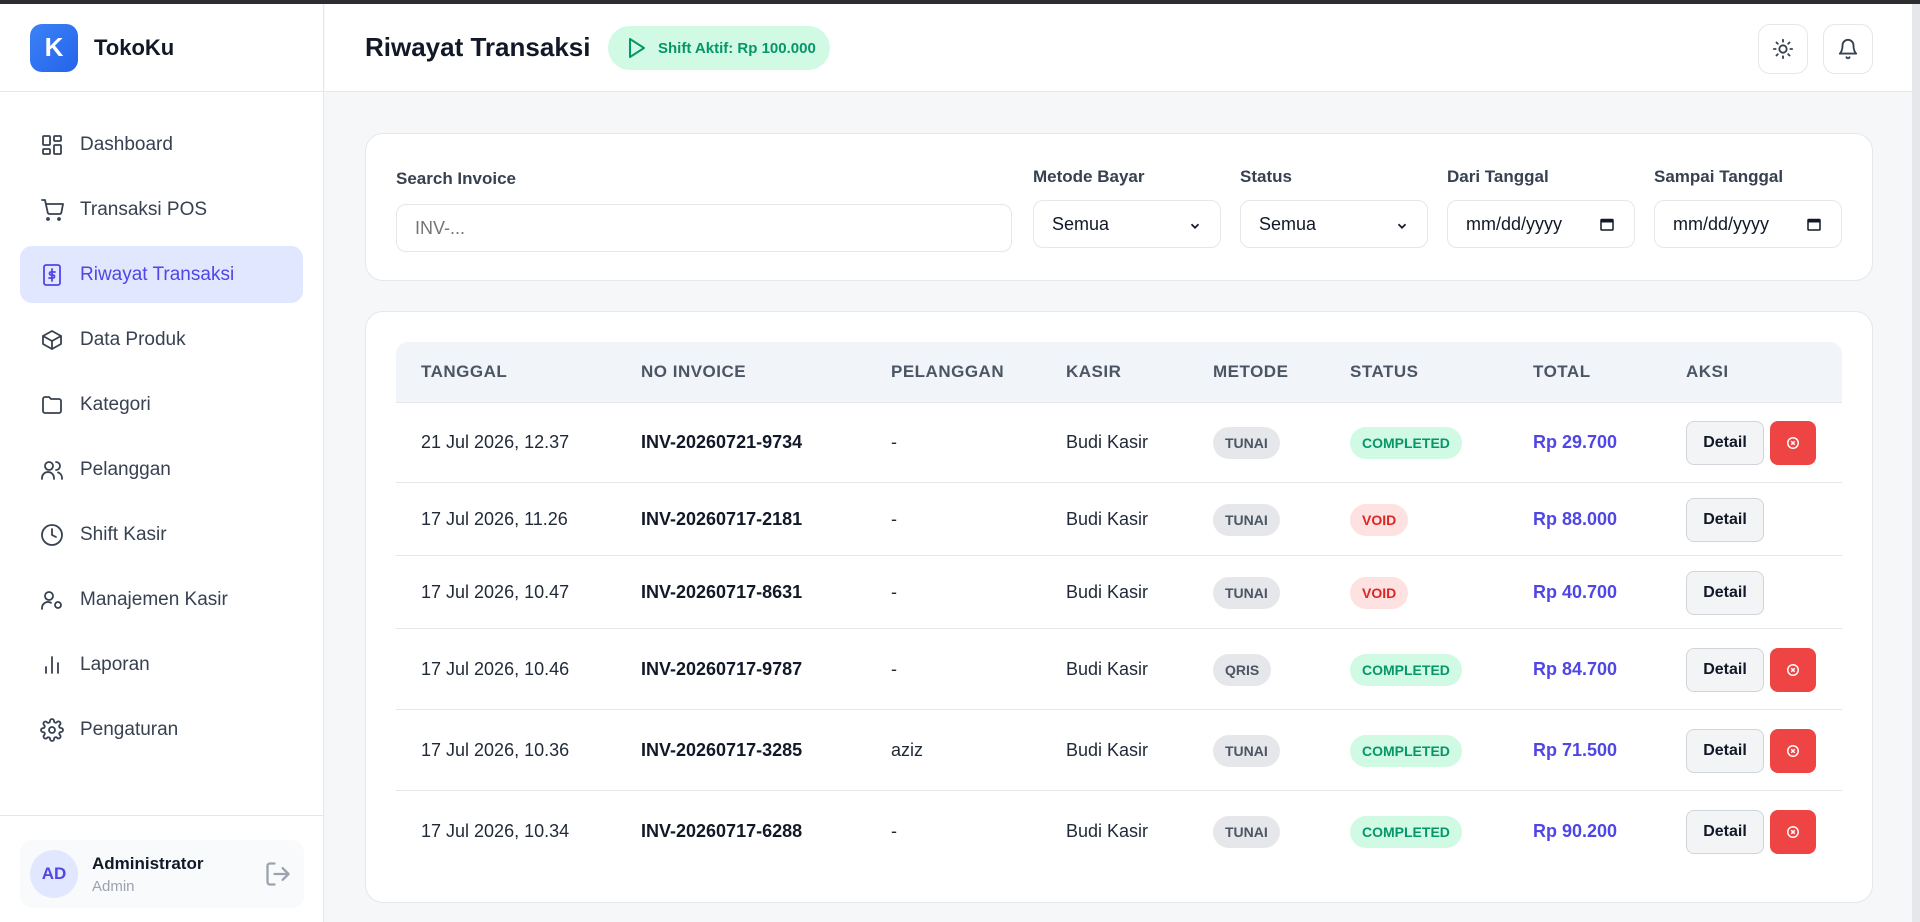 The width and height of the screenshot is (1920, 922). I want to click on payment-method-value: Semua, so click(1081, 223).